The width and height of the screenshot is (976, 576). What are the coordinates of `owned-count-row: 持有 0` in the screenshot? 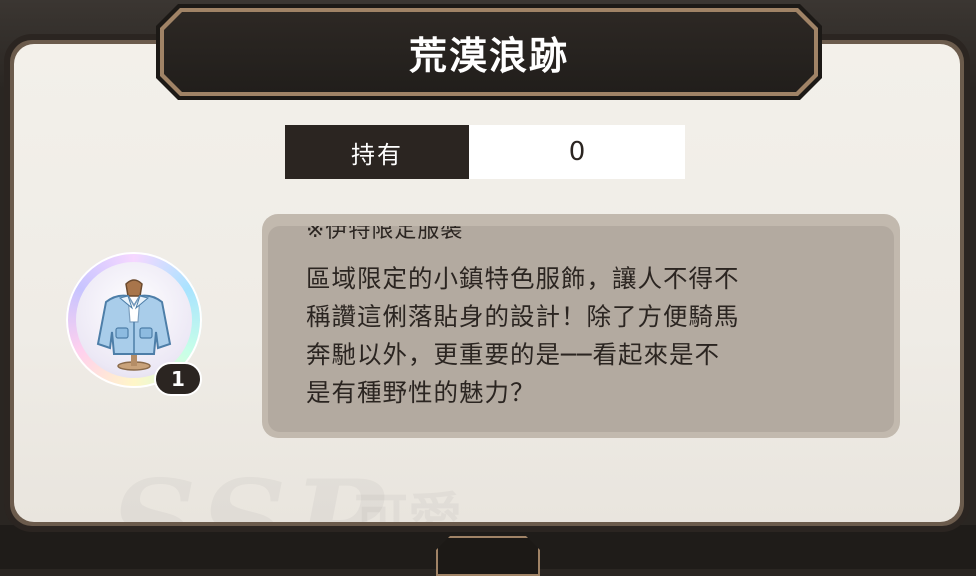 It's located at (485, 152).